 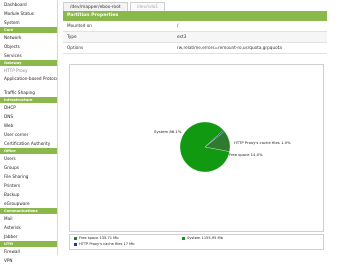 What do you see at coordinates (28, 194) in the screenshot?
I see `sidebar-item-backup: Backup` at bounding box center [28, 194].